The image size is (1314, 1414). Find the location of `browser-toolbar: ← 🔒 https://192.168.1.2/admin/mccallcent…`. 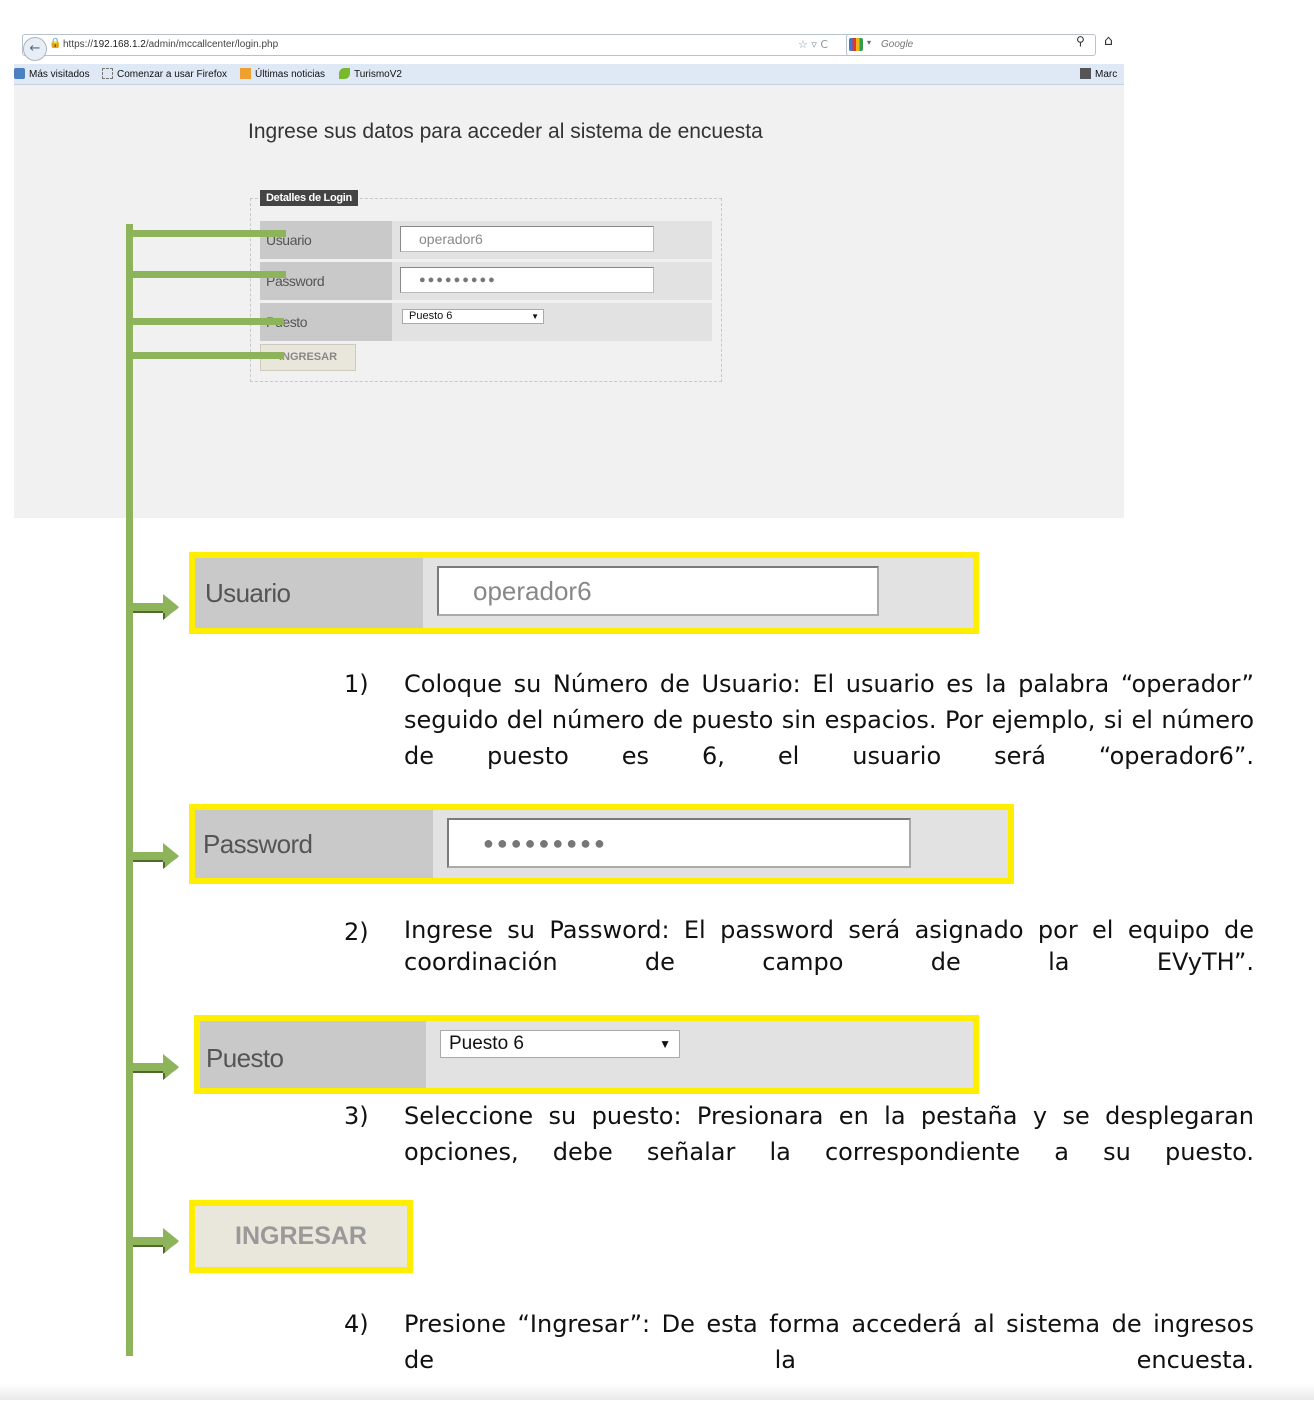

browser-toolbar: ← 🔒 https://192.168.1.2/admin/mccallcent… is located at coordinates (569, 46).